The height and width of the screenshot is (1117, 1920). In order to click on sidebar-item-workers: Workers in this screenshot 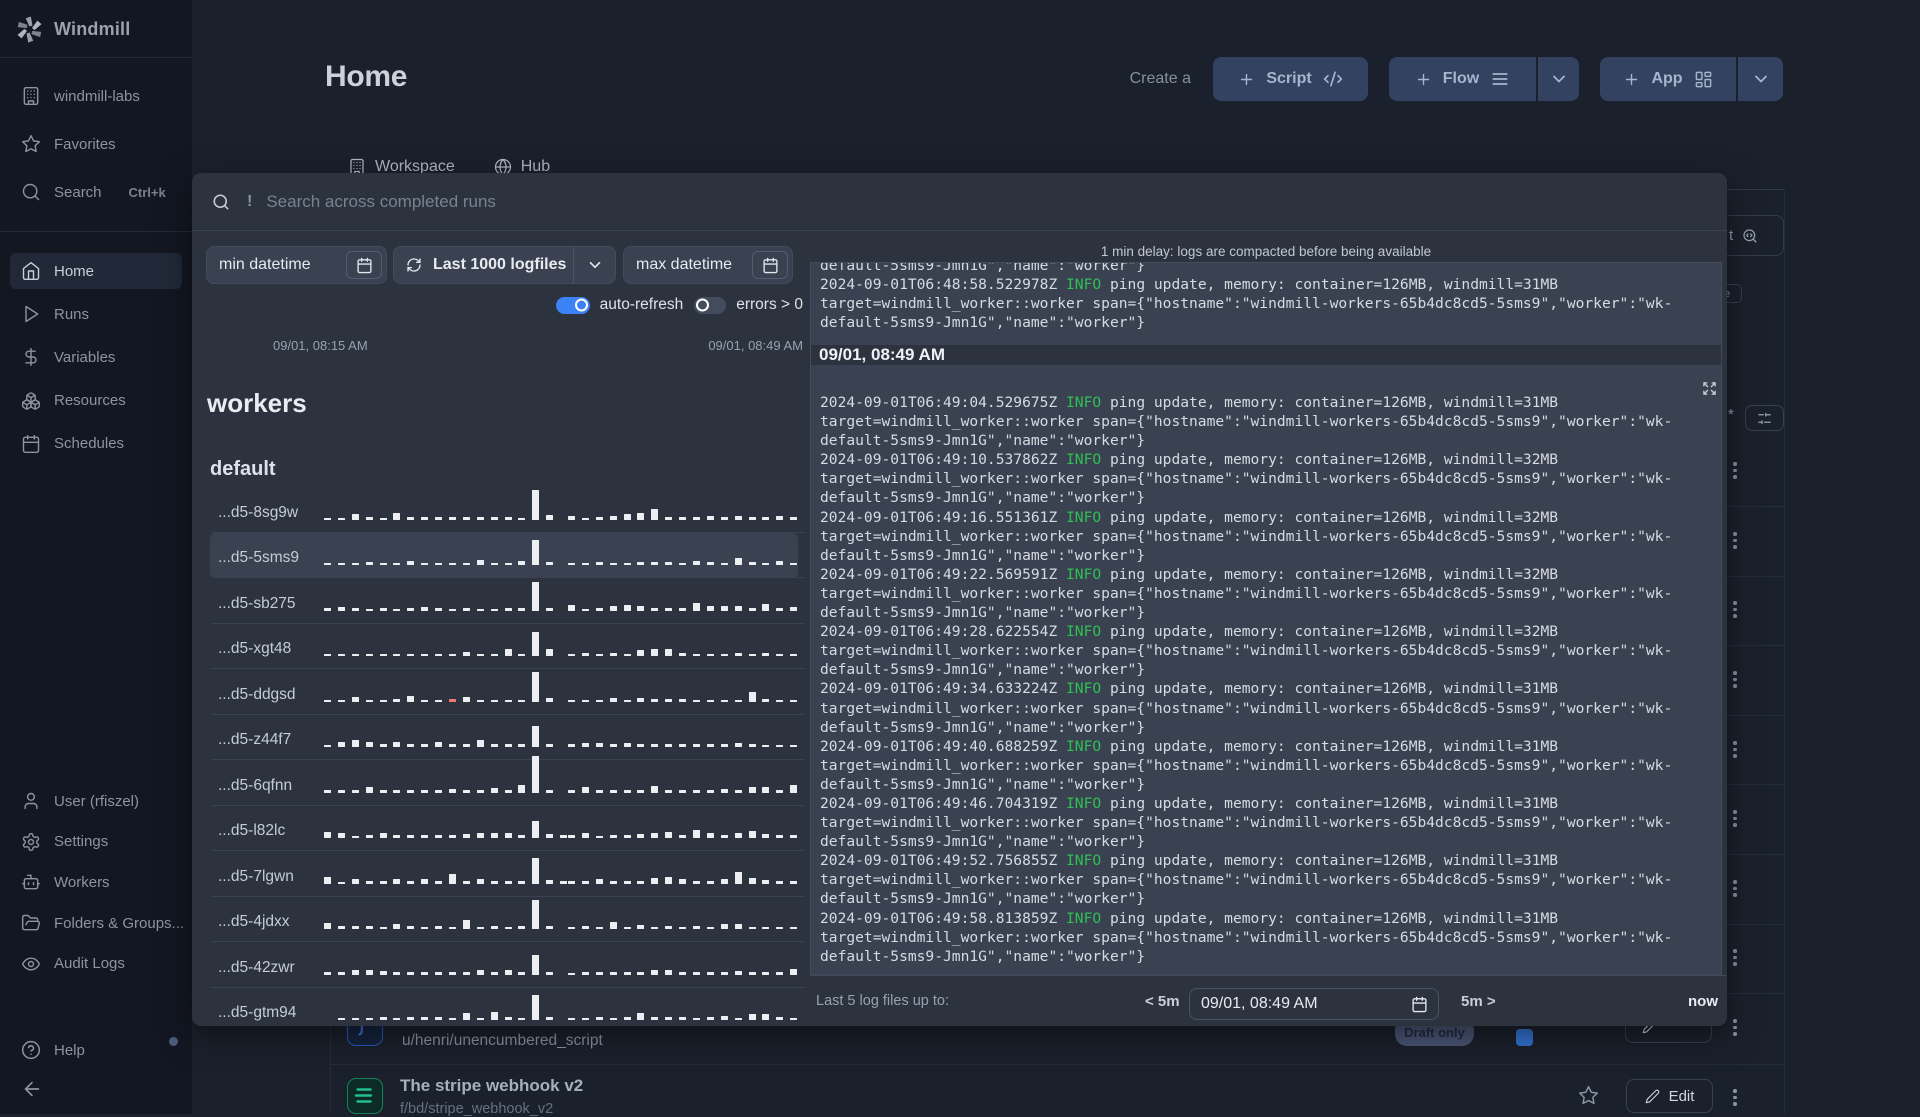, I will do `click(96, 882)`.